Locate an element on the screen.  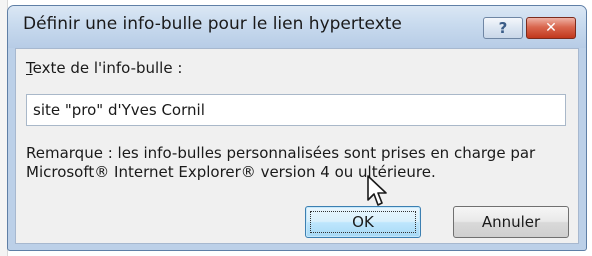
mouse-pointer-icon is located at coordinates (377, 190).